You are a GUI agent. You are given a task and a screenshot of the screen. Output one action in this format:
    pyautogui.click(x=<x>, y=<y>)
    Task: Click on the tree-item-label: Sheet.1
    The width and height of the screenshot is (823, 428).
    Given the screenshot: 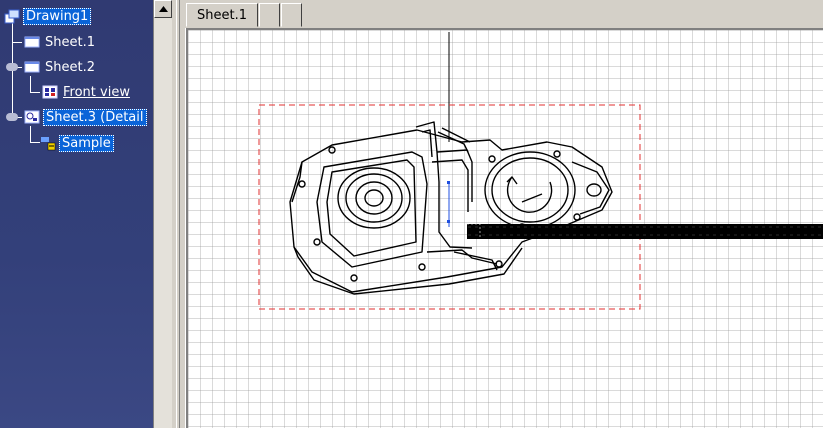 What is the action you would take?
    pyautogui.click(x=70, y=42)
    